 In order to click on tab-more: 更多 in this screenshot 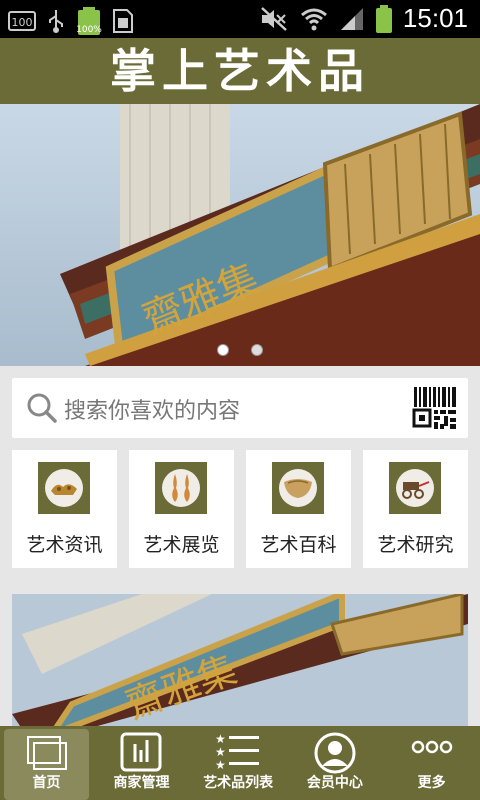, I will do `click(431, 763)`.